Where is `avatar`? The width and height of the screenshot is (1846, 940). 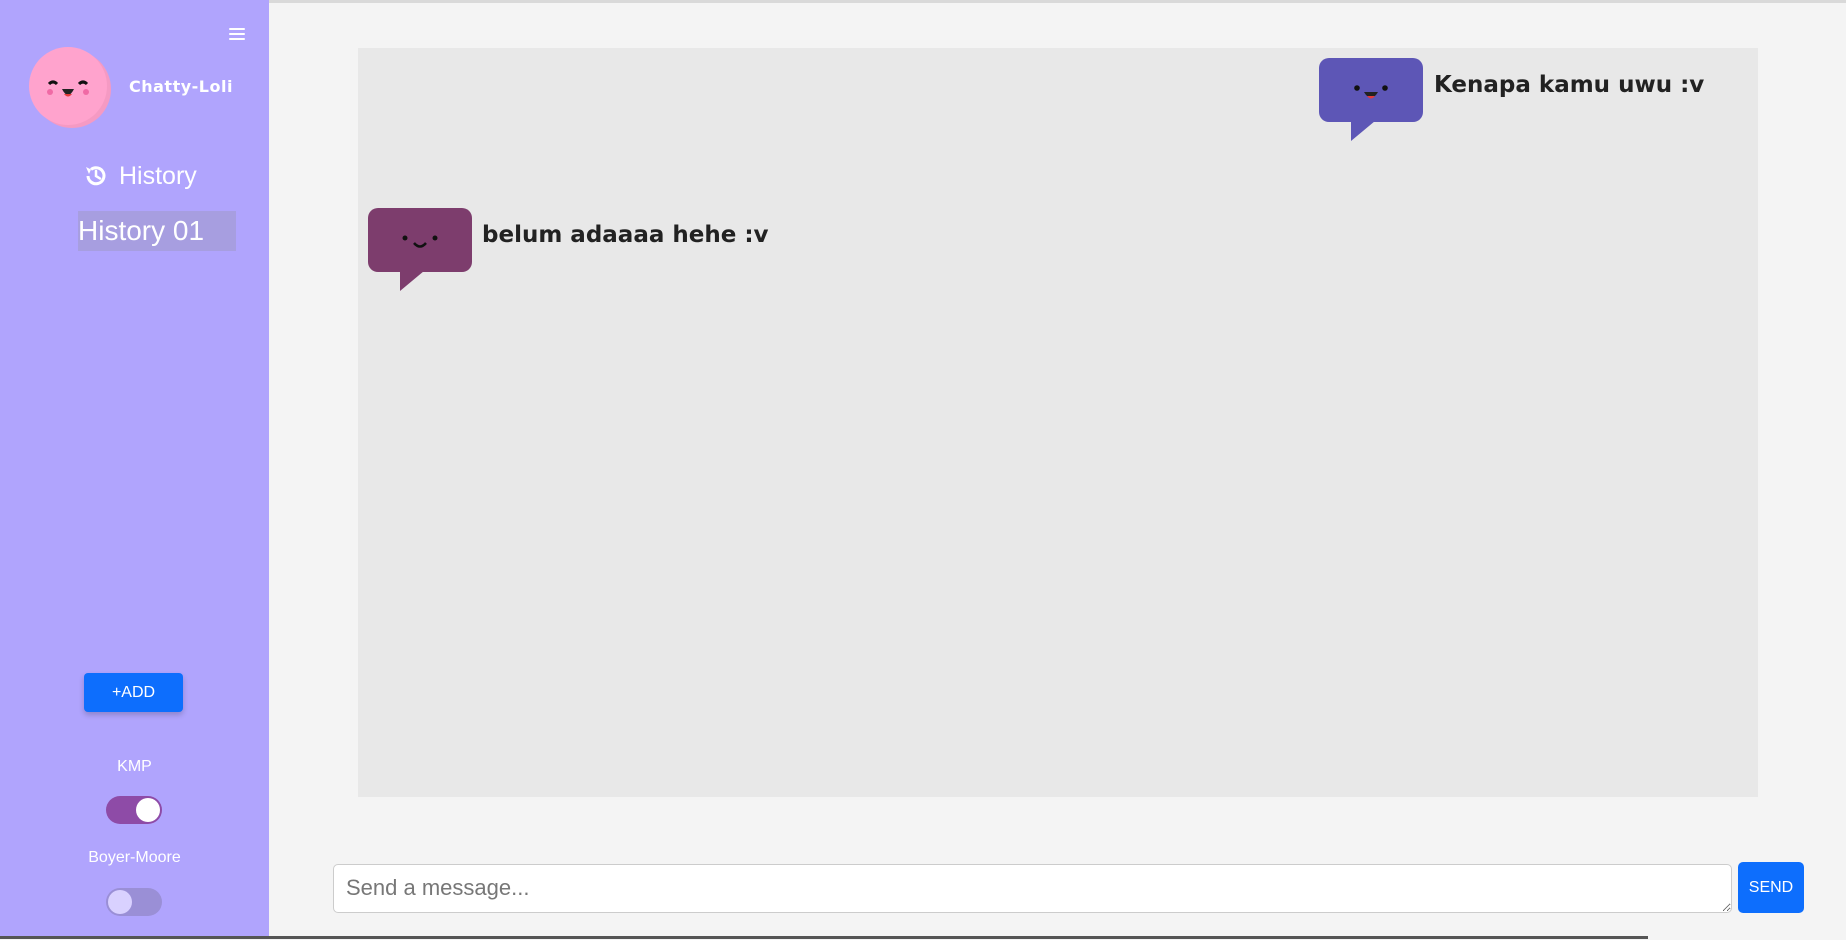
avatar is located at coordinates (68, 86).